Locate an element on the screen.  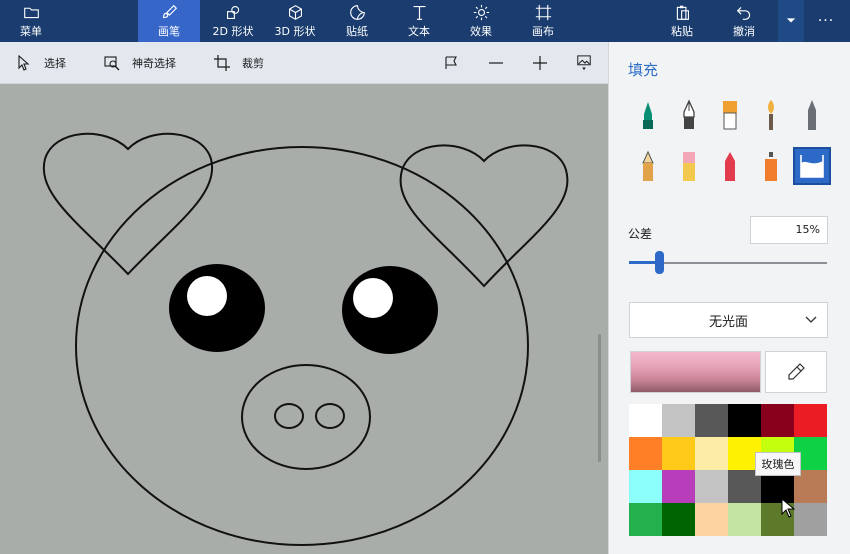
right-eye-highlight is located at coordinates (373, 298).